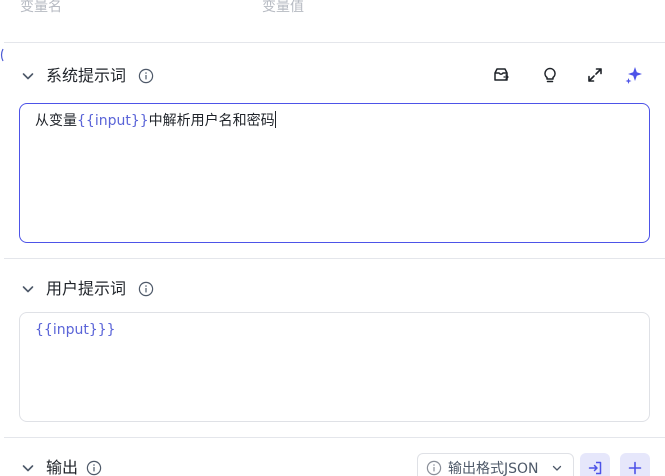 Image resolution: width=665 pixels, height=476 pixels. I want to click on sparkle-icon, so click(633, 75).